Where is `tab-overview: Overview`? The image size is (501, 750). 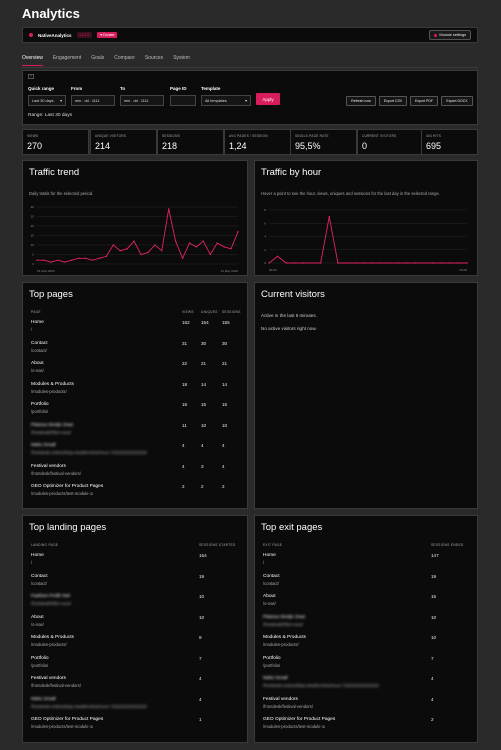
tab-overview: Overview is located at coordinates (32, 60).